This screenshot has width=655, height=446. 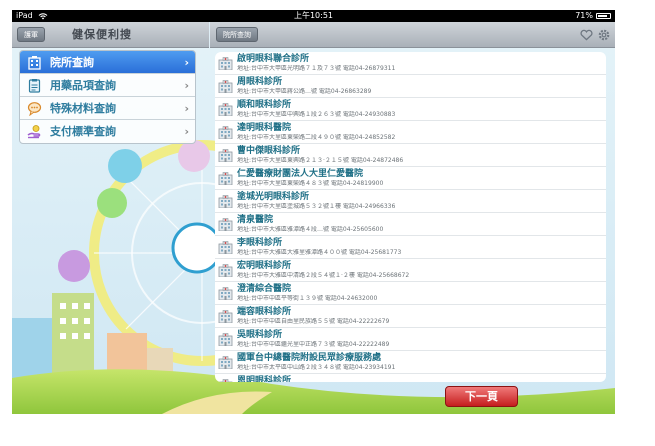 I want to click on heart-icon, so click(x=586, y=35).